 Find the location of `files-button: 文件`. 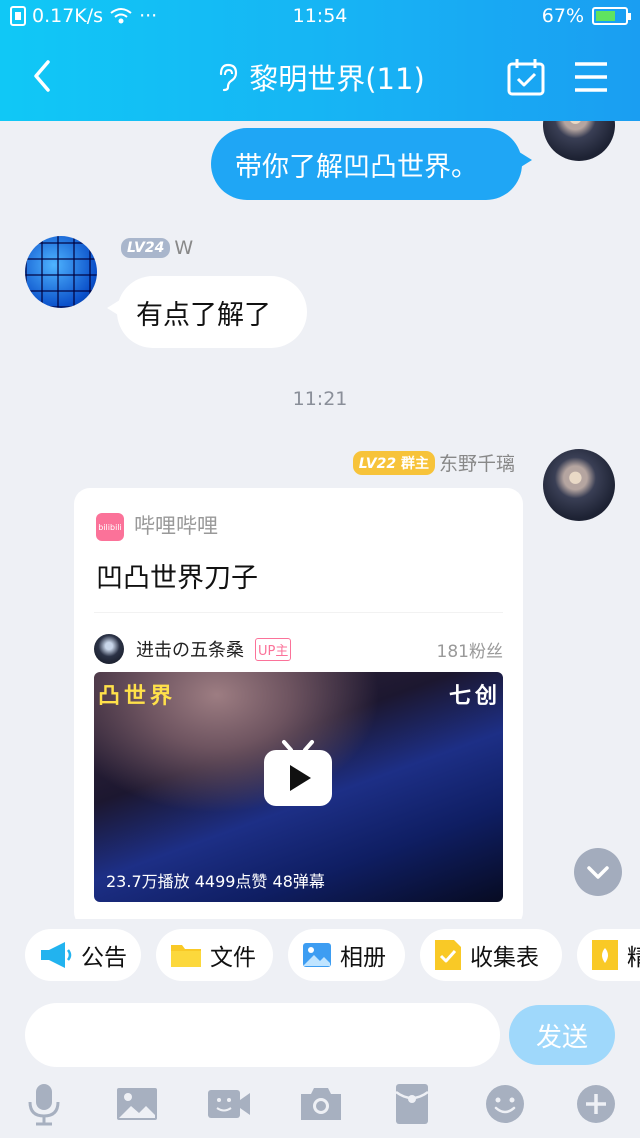

files-button: 文件 is located at coordinates (214, 955).